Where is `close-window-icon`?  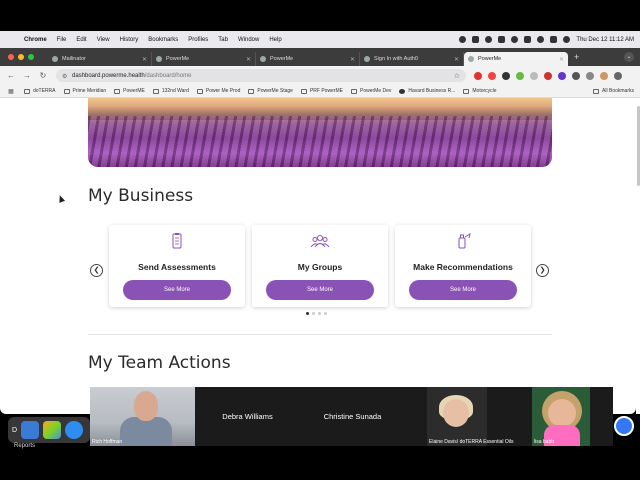
close-window-icon is located at coordinates (11, 57).